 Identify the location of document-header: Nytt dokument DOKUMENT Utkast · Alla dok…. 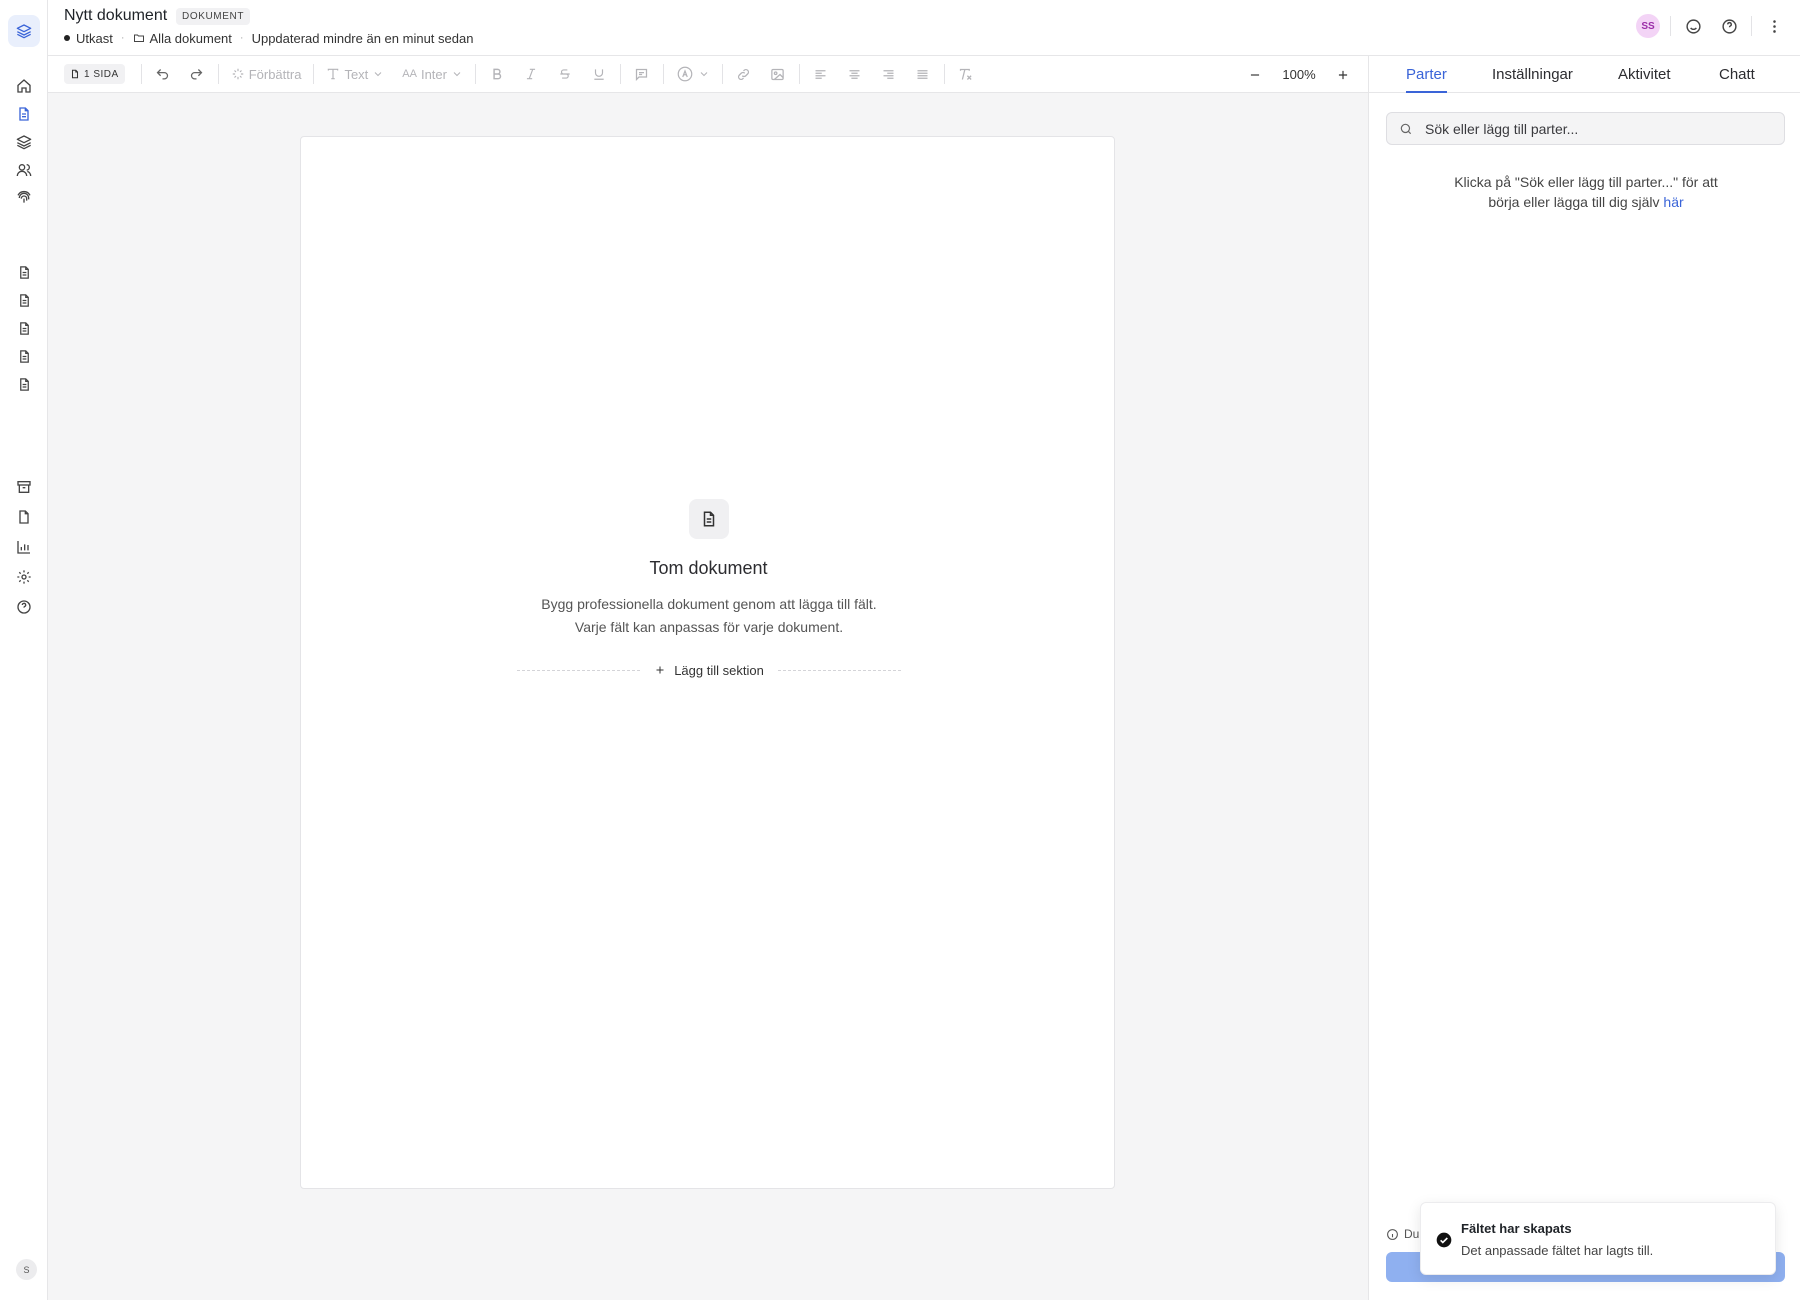
(924, 28).